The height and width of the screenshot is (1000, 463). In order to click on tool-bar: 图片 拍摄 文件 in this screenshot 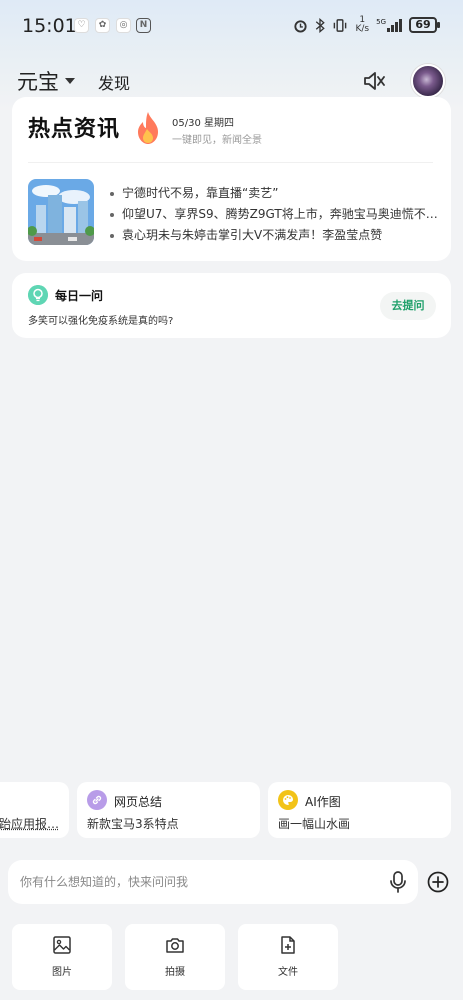, I will do `click(231, 957)`.